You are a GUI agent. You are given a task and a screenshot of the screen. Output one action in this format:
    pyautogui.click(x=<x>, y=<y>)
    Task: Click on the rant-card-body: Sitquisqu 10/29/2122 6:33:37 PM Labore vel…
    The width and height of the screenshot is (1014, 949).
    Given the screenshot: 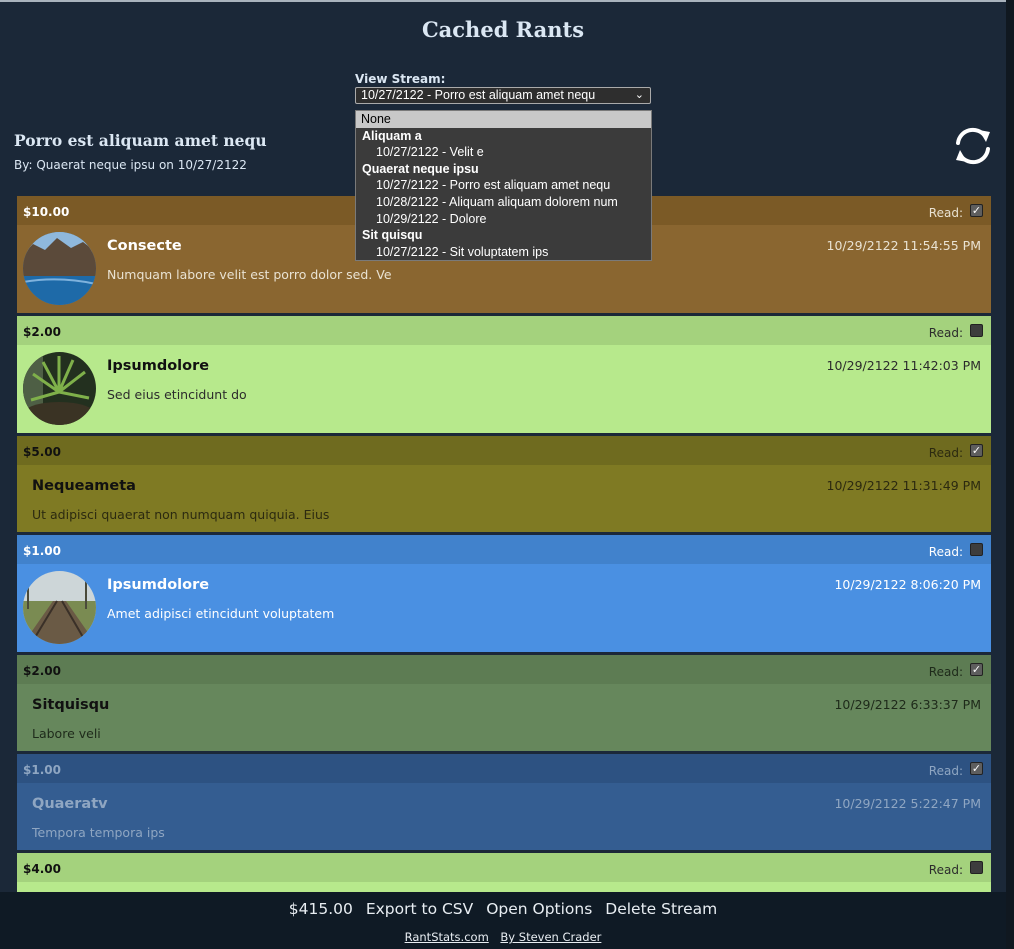 What is the action you would take?
    pyautogui.click(x=504, y=717)
    